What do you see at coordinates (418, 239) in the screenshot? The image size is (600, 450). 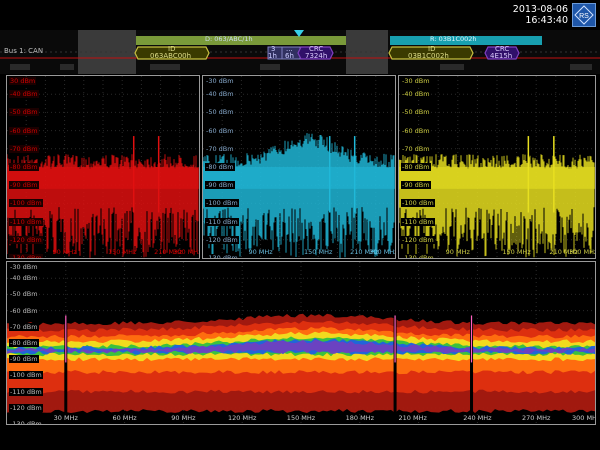 I see `yellow-y-tick-label: -120 dBm` at bounding box center [418, 239].